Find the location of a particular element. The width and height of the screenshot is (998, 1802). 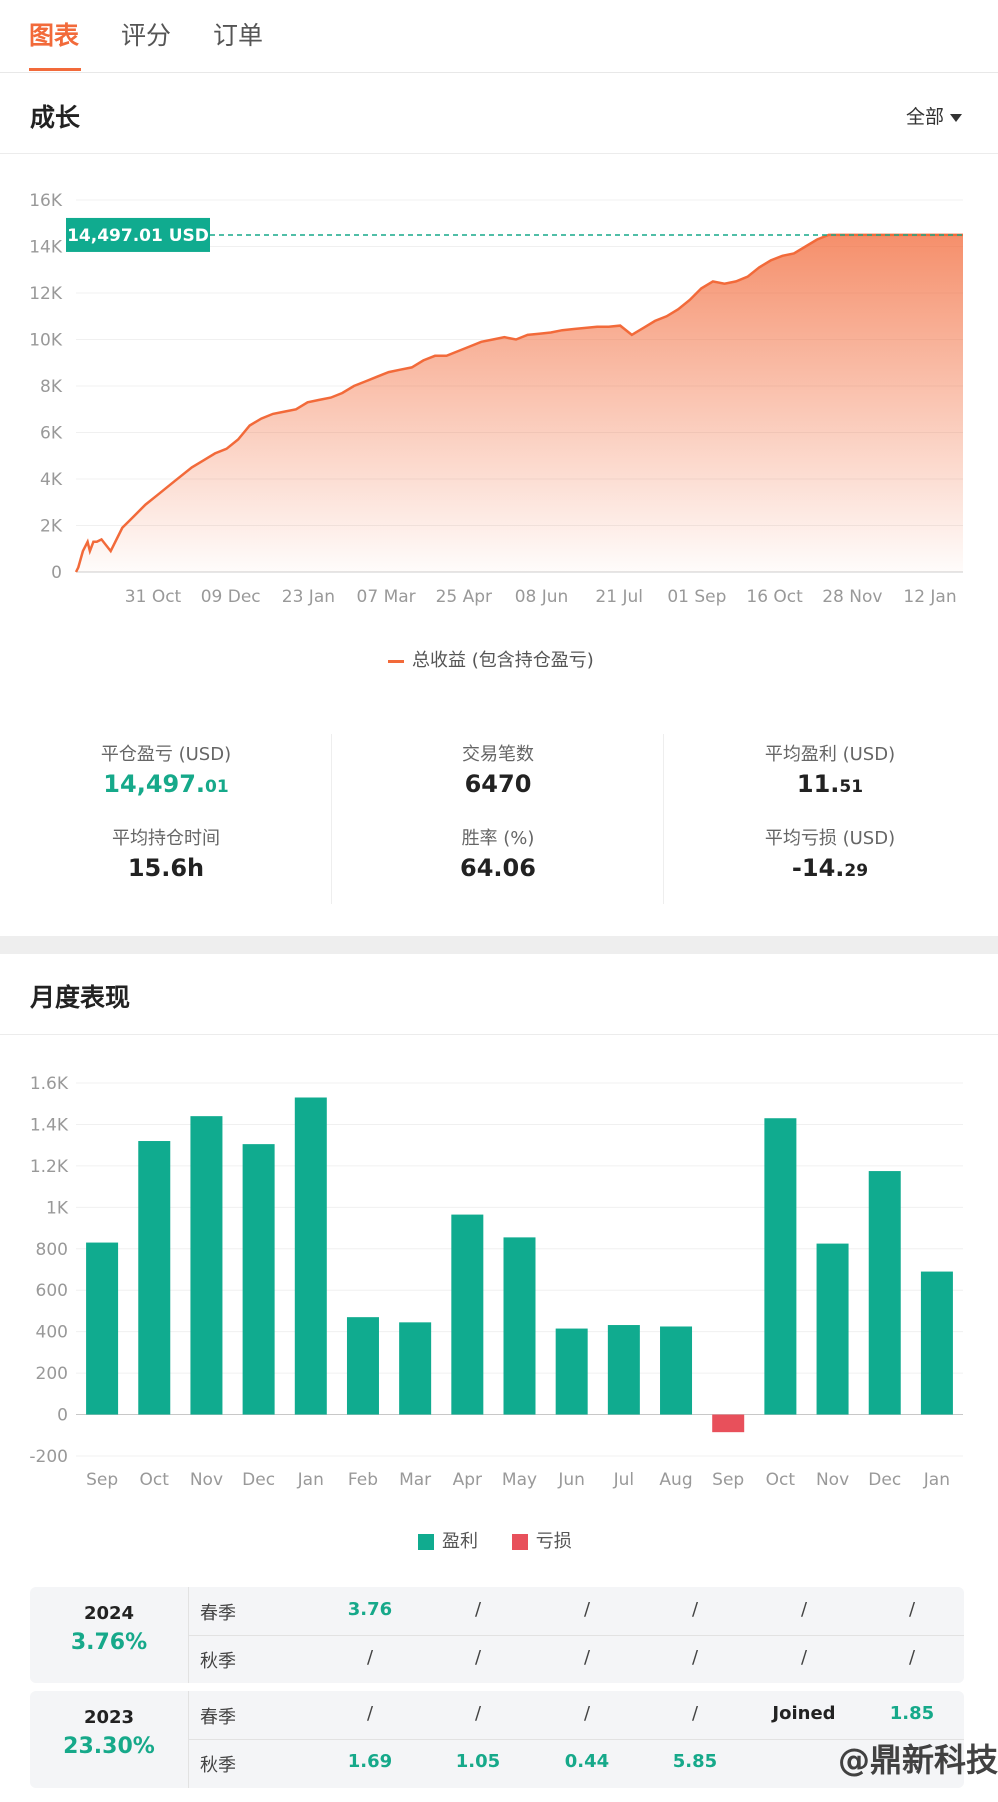

current-value-label: 14,497.01 USD is located at coordinates (138, 236).